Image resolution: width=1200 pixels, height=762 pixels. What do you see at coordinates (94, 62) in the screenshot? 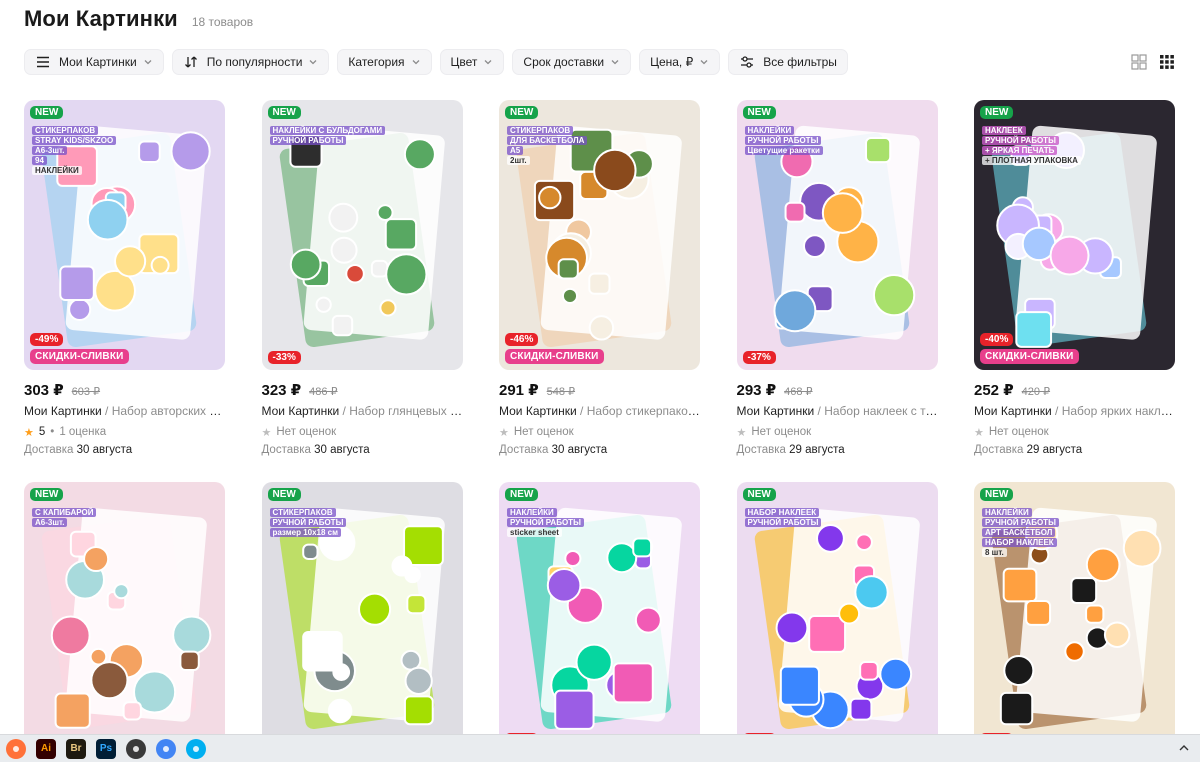
I see `filter-1: Мои Картинки` at bounding box center [94, 62].